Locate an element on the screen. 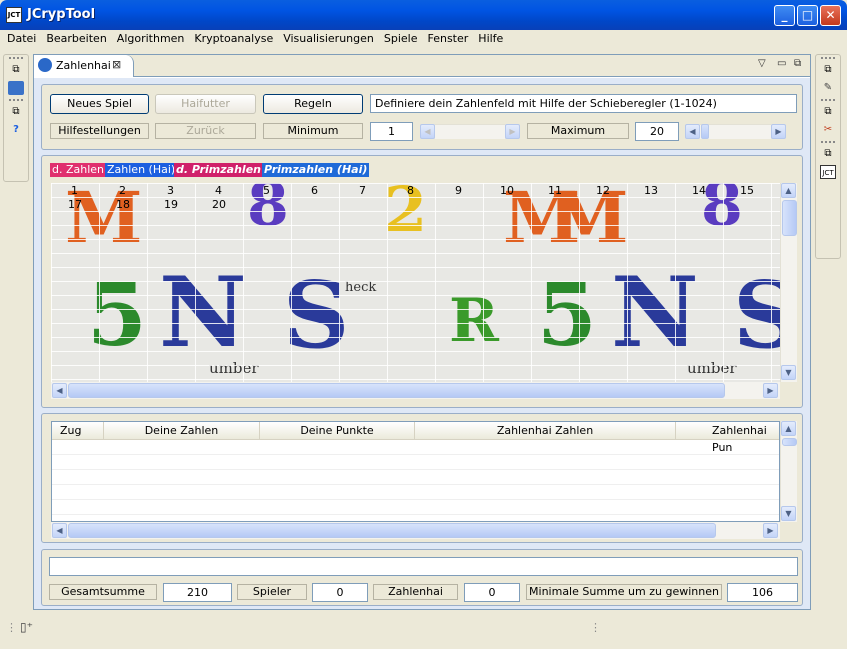  title-bar: JCT JCrypTool _ □ ✕ is located at coordinates (423, 15).